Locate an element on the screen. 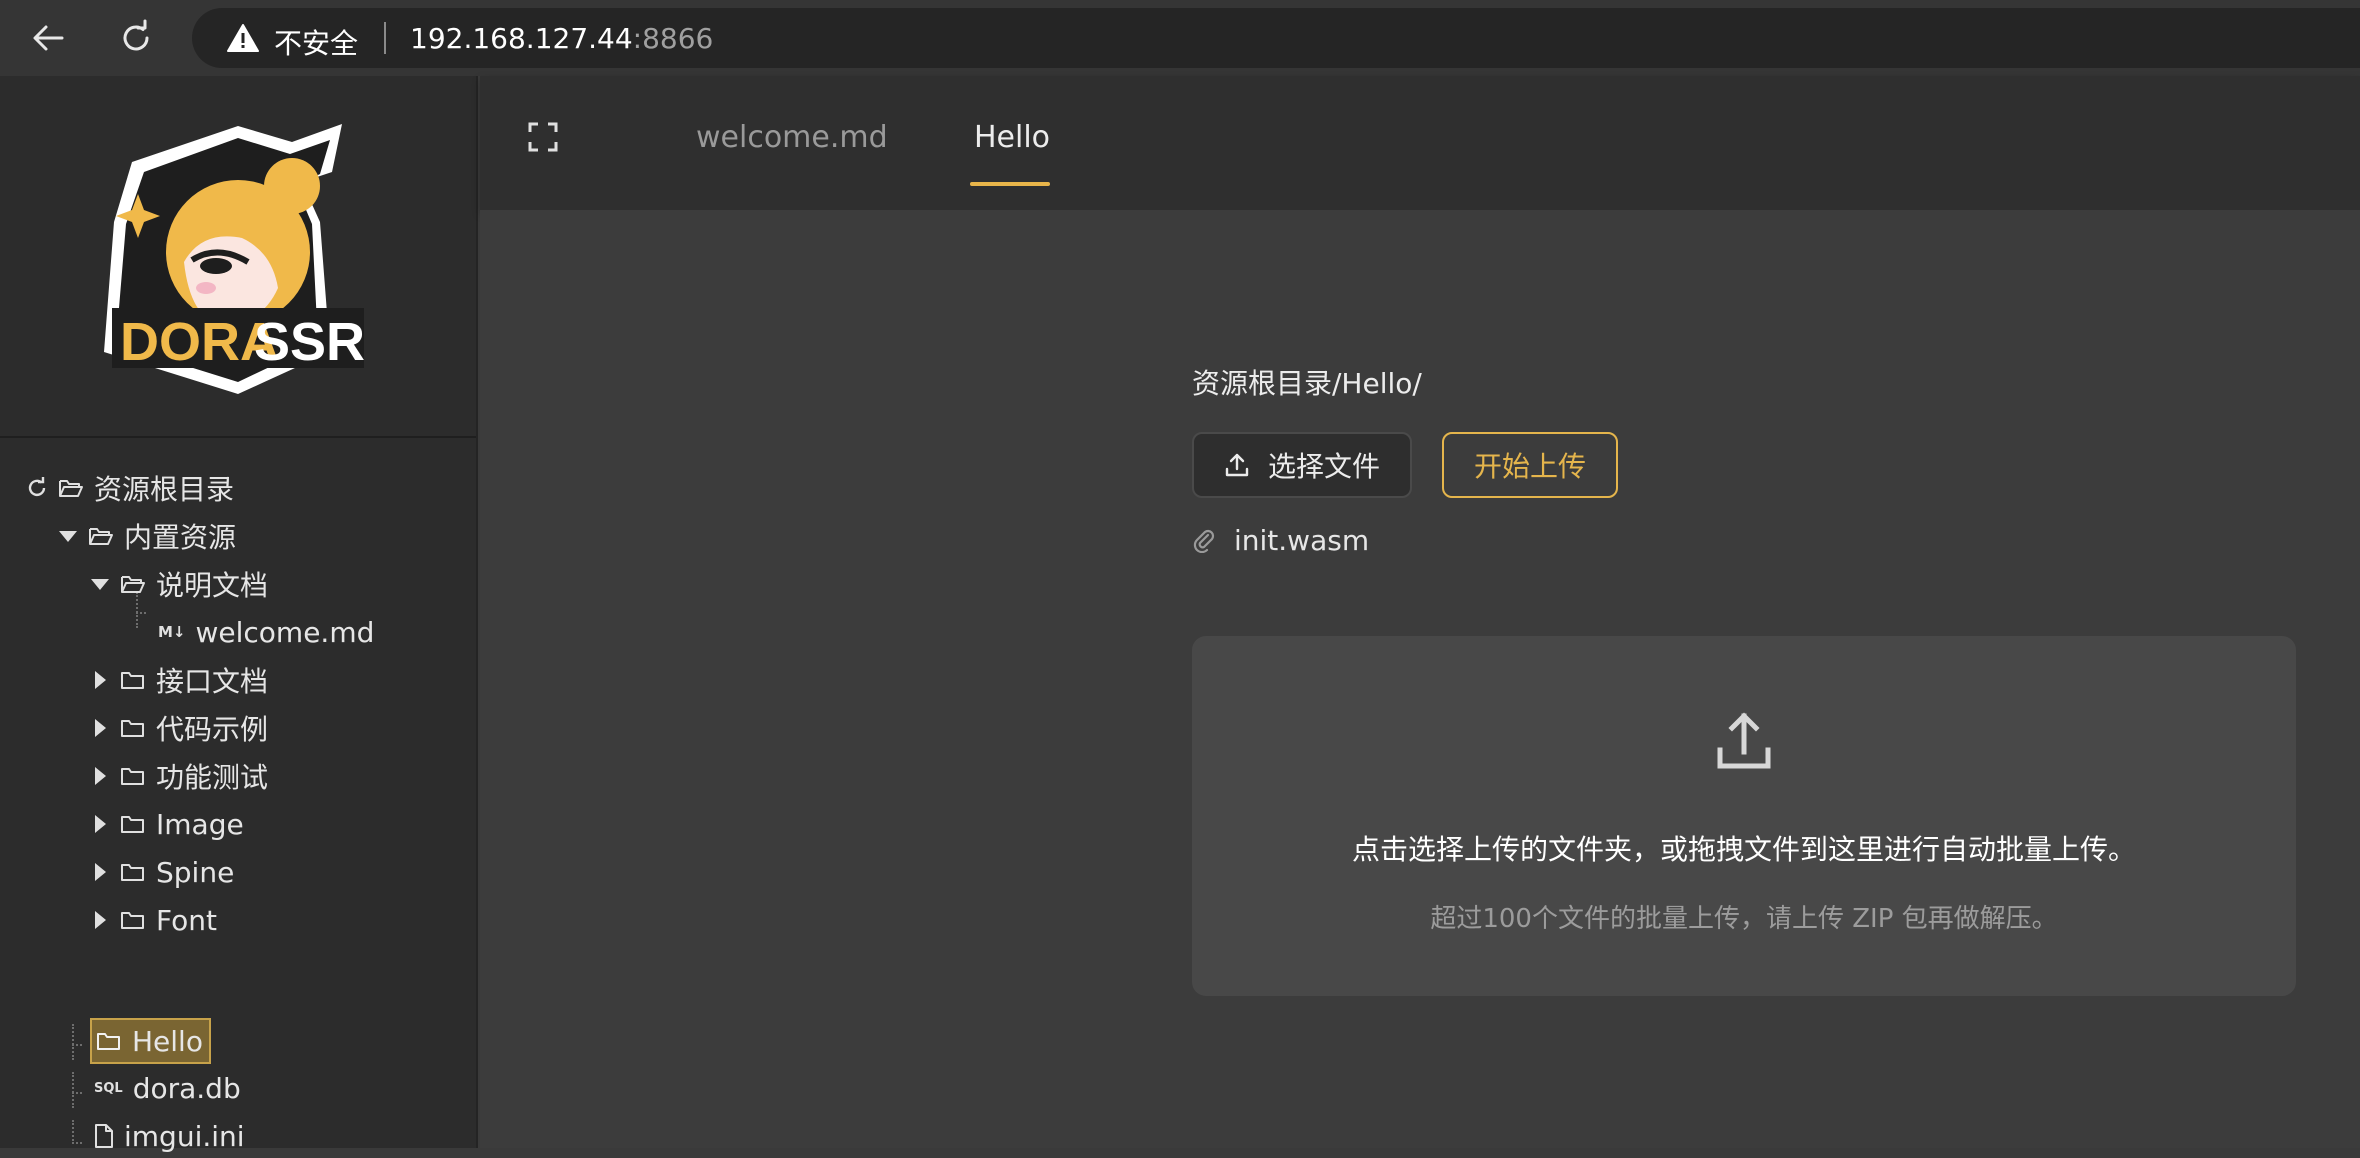 The height and width of the screenshot is (1158, 2360). file-name: init.wasm is located at coordinates (1301, 540).